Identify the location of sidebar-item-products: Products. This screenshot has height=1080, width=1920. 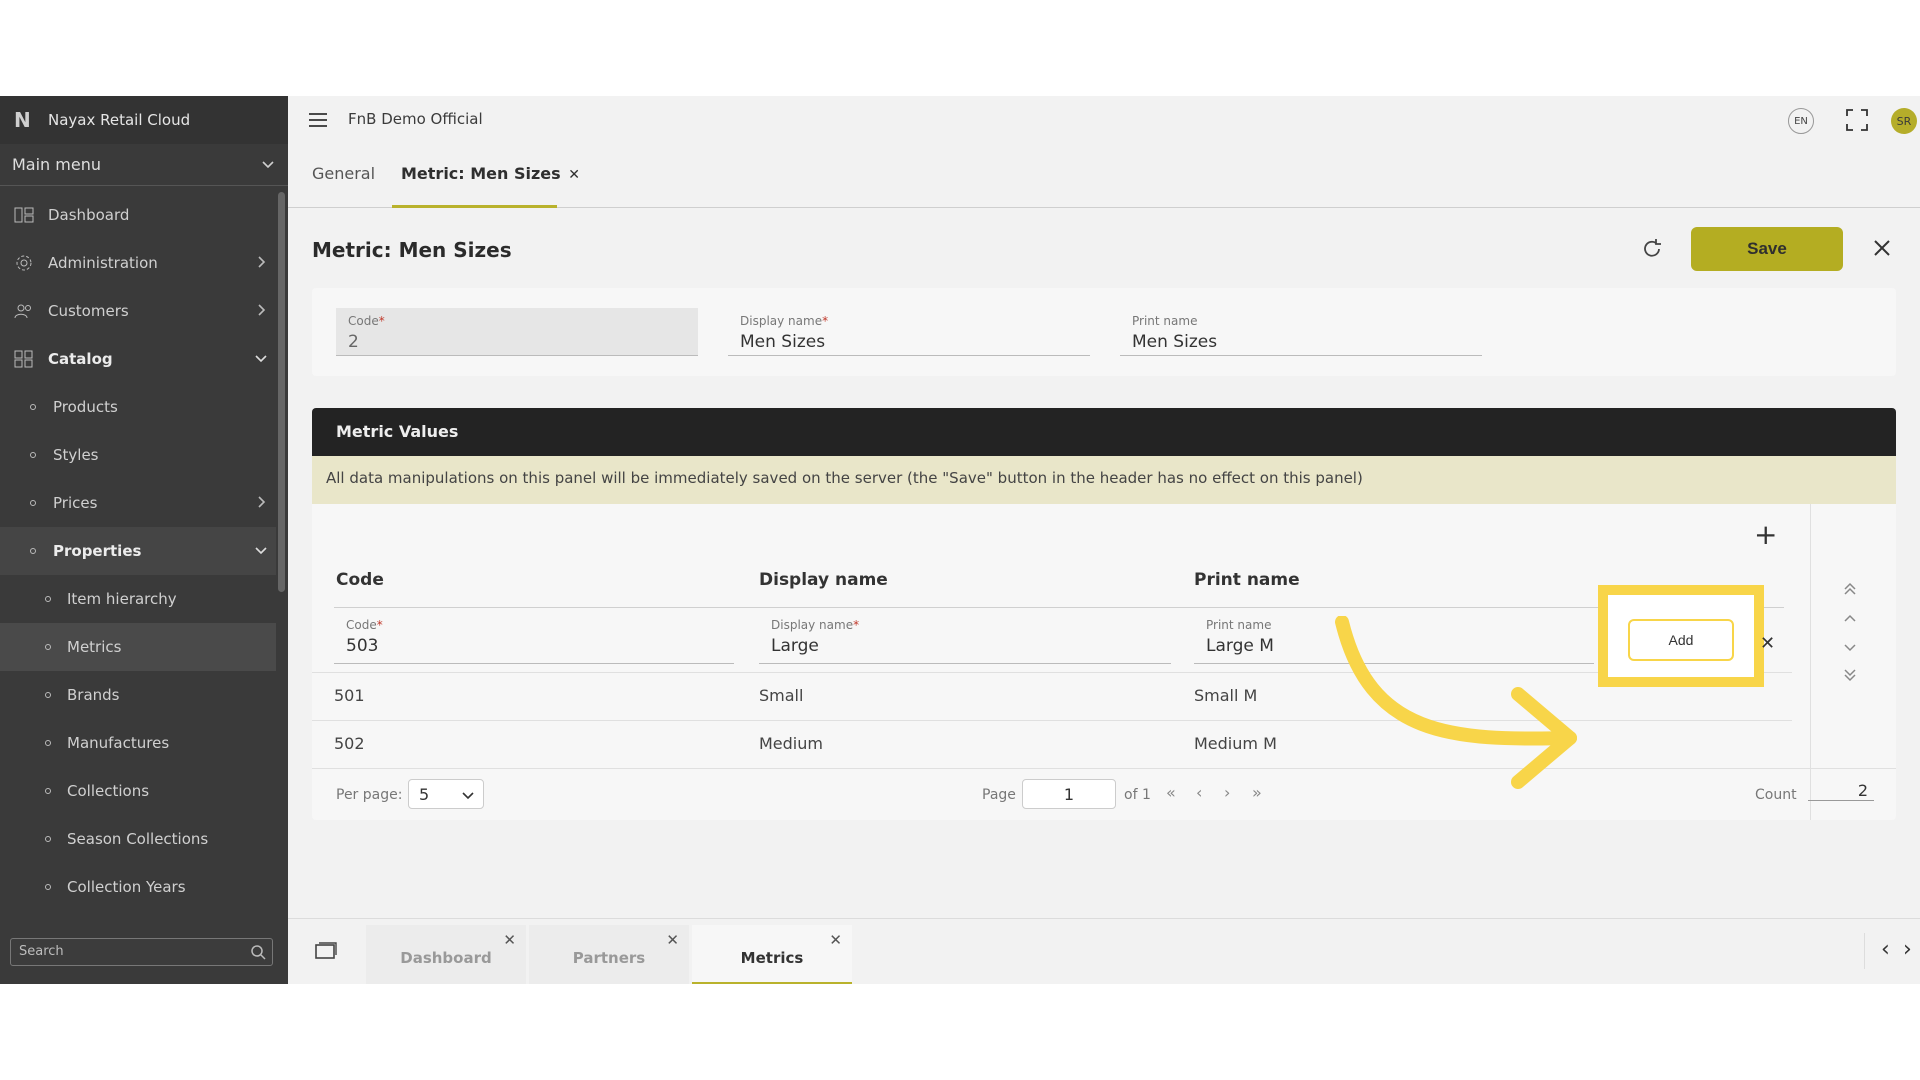
(138, 407).